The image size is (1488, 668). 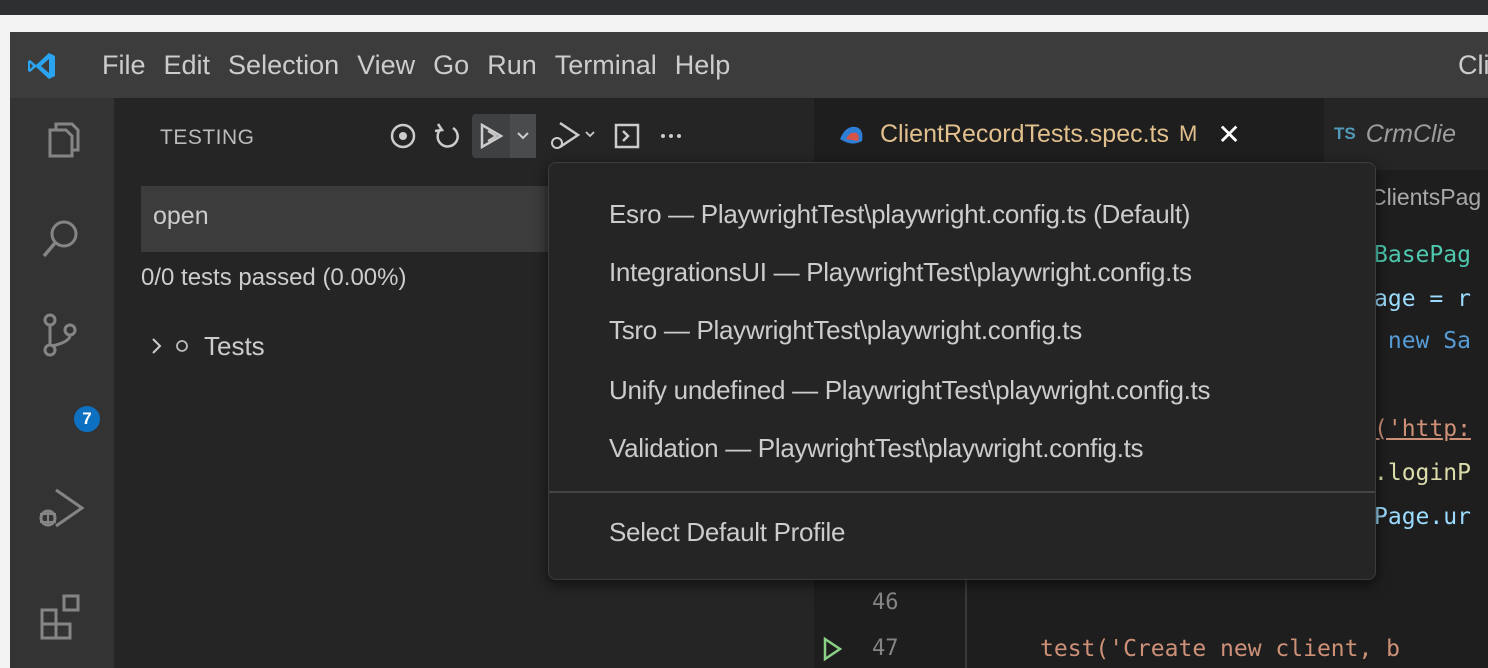 What do you see at coordinates (234, 345) in the screenshot?
I see `tree-item-label: Tests` at bounding box center [234, 345].